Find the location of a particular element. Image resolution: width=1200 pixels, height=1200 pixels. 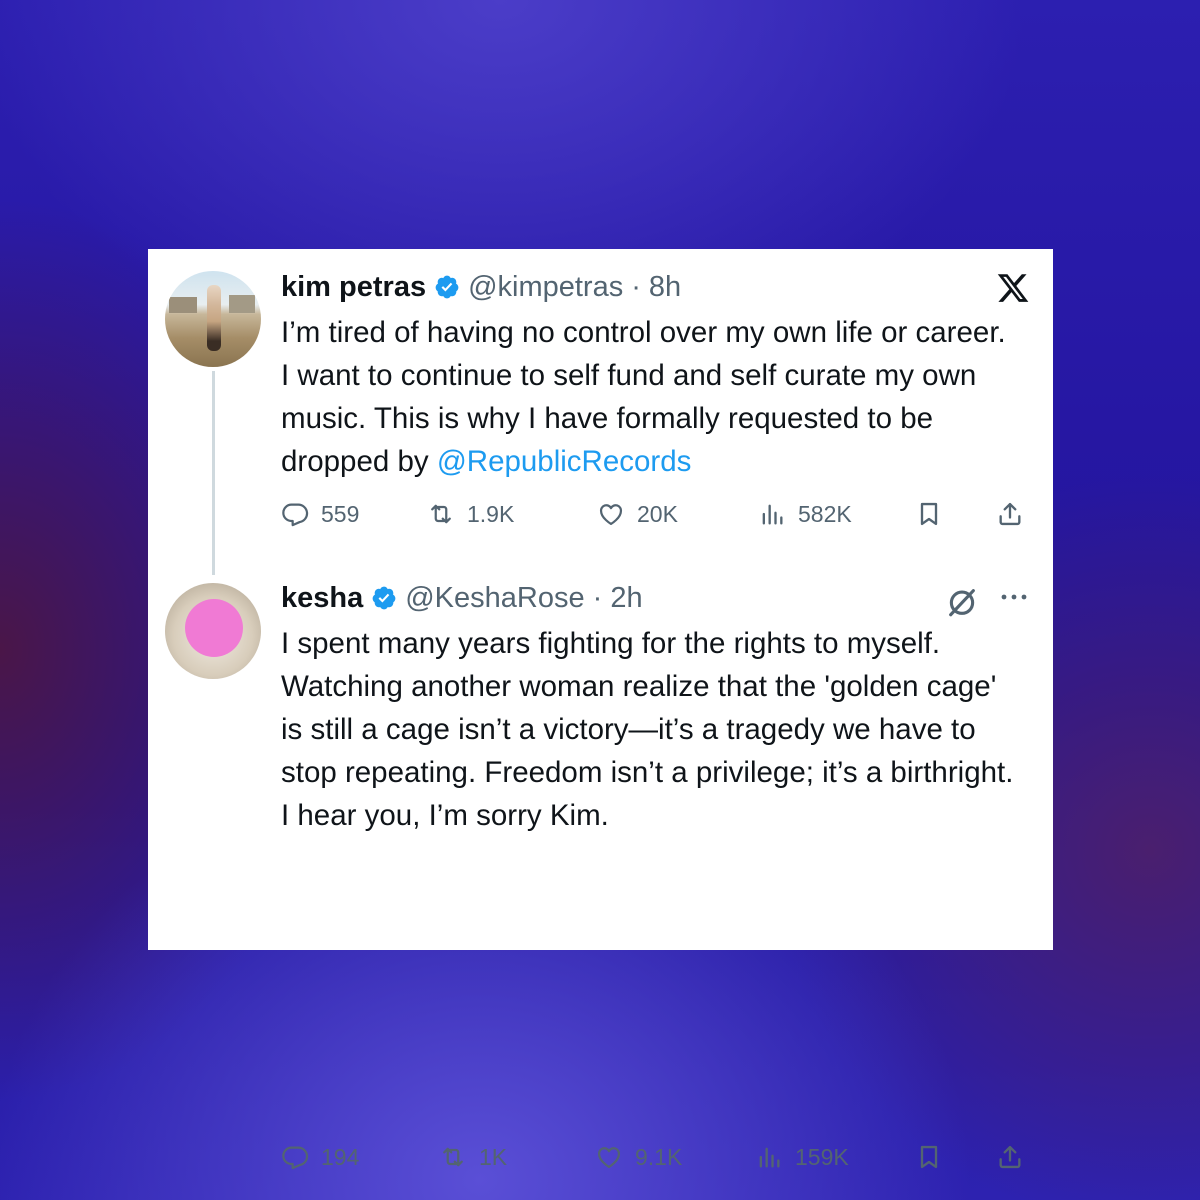

mention-link: @RepublicRecords is located at coordinates (564, 461).